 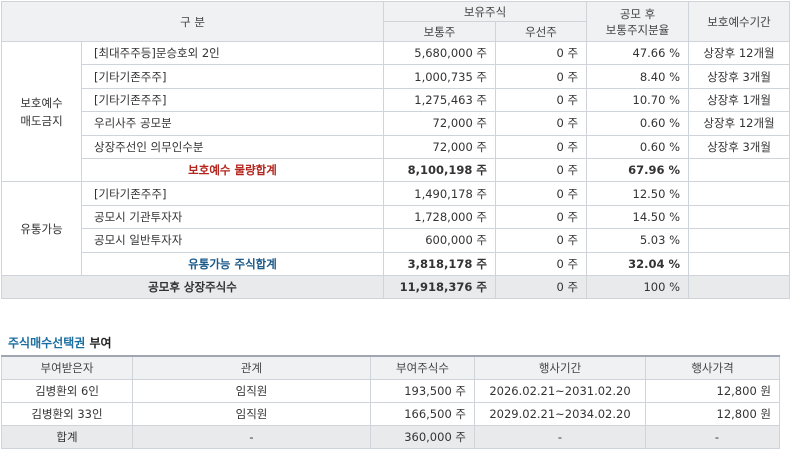 I want to click on shares-cell: 360,000 주, so click(x=422, y=437).